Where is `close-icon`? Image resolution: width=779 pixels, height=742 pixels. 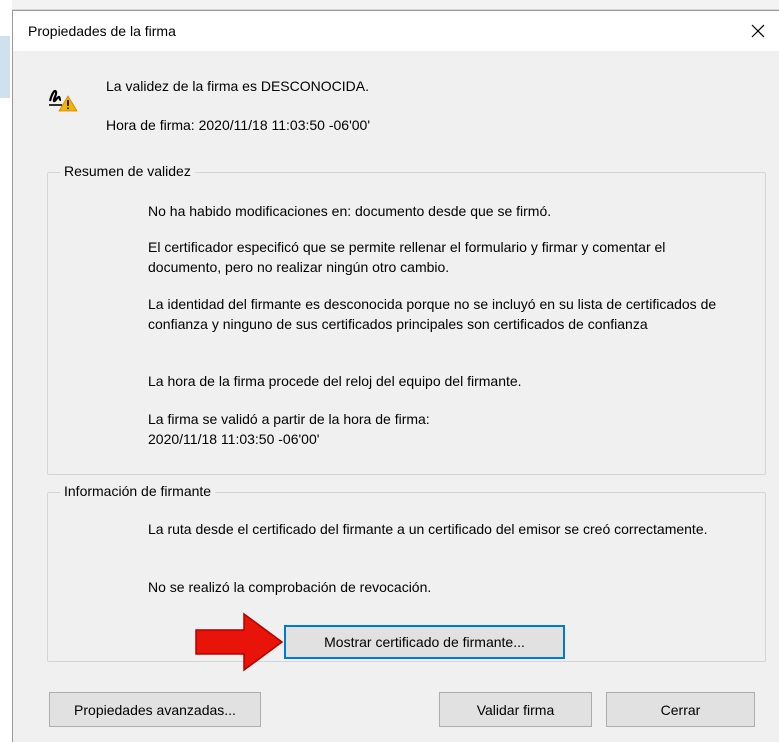
close-icon is located at coordinates (758, 31).